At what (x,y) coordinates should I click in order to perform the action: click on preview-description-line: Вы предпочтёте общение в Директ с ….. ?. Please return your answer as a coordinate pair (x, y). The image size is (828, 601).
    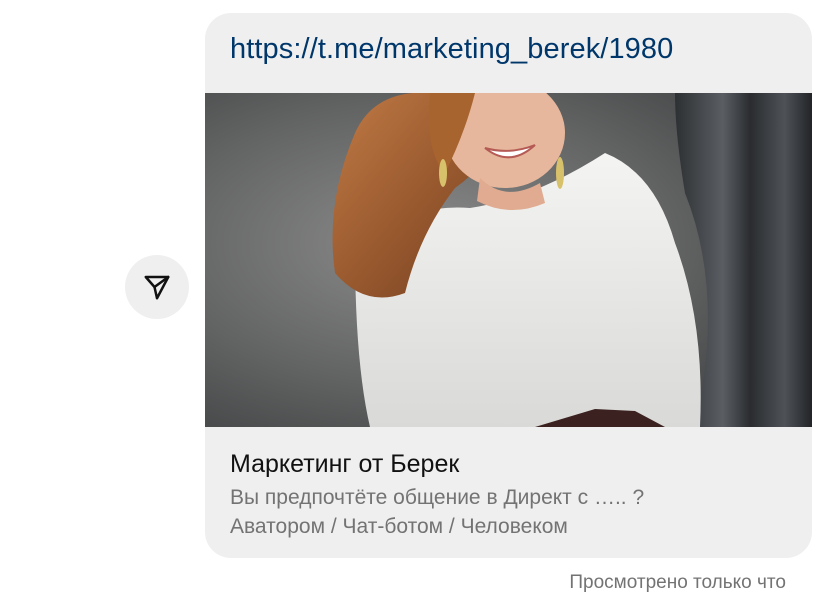
    Looking at the image, I should click on (437, 497).